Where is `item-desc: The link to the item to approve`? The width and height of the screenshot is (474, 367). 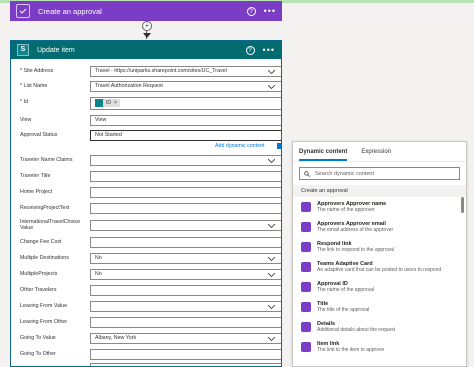 item-desc: The link to the item to approve is located at coordinates (351, 350).